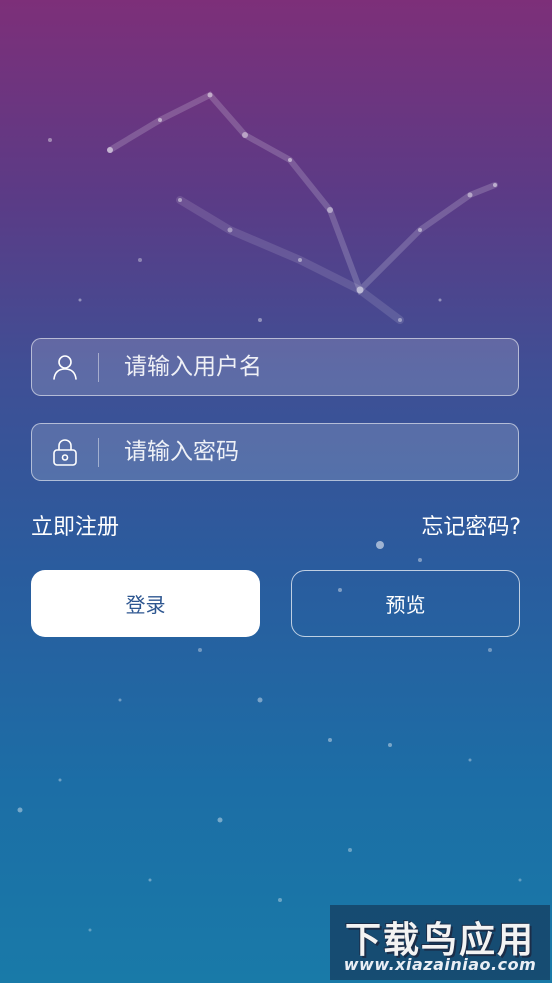  What do you see at coordinates (98, 367) in the screenshot?
I see `username-field-divider` at bounding box center [98, 367].